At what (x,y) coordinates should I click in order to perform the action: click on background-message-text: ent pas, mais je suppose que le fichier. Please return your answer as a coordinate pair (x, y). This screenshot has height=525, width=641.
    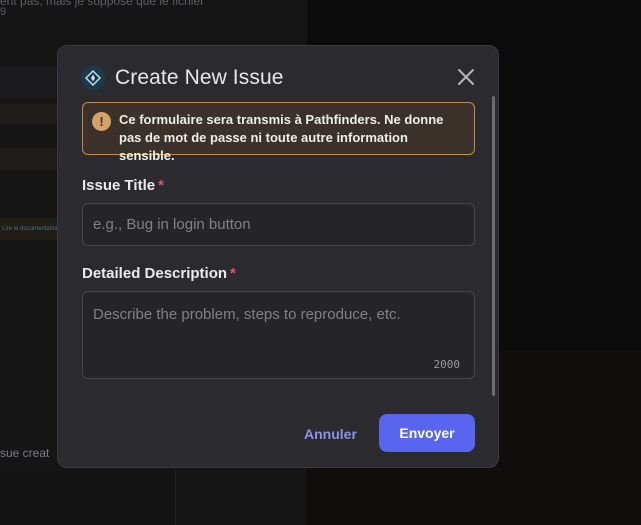
    Looking at the image, I should click on (102, 4).